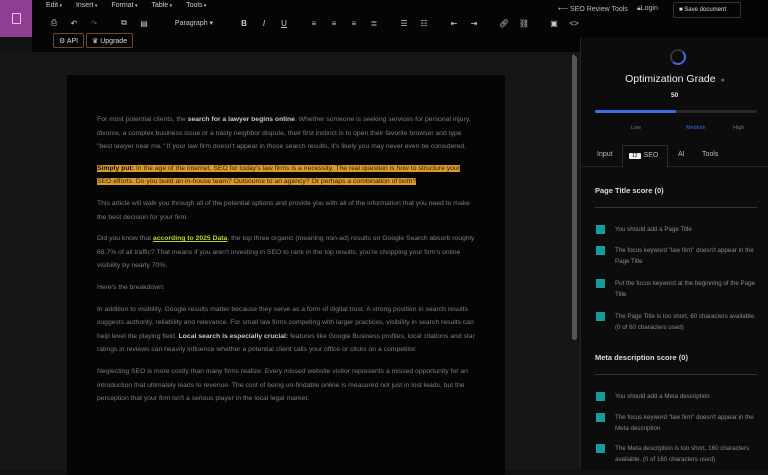  What do you see at coordinates (554, 23) in the screenshot?
I see `image-icon: ▣` at bounding box center [554, 23].